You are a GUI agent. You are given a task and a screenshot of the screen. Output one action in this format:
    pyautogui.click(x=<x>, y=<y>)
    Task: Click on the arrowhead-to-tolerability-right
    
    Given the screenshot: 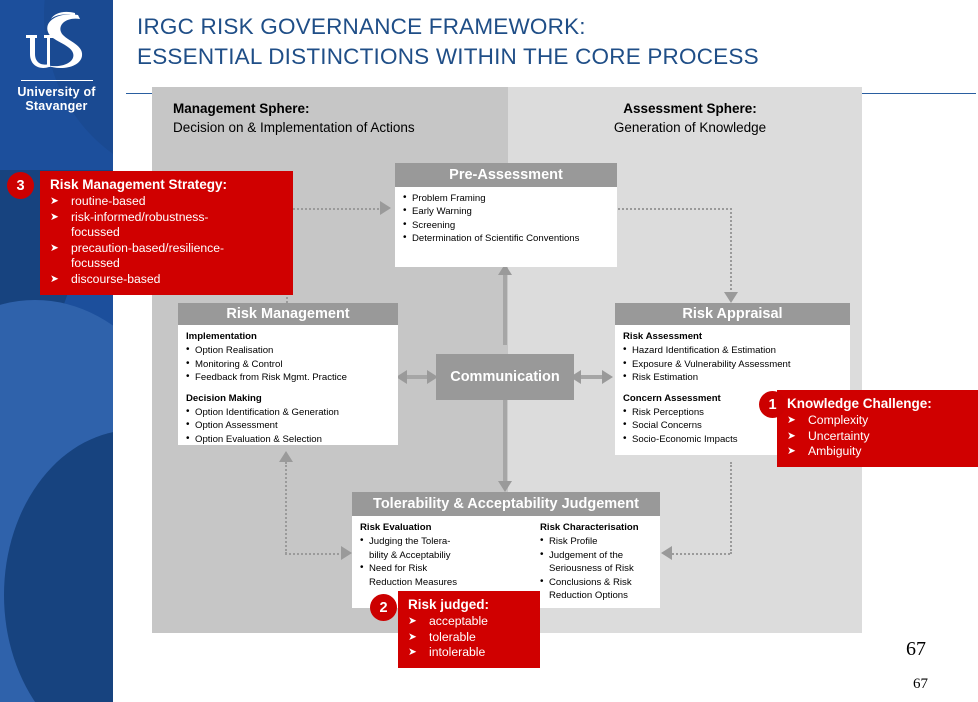 What is the action you would take?
    pyautogui.click(x=666, y=553)
    